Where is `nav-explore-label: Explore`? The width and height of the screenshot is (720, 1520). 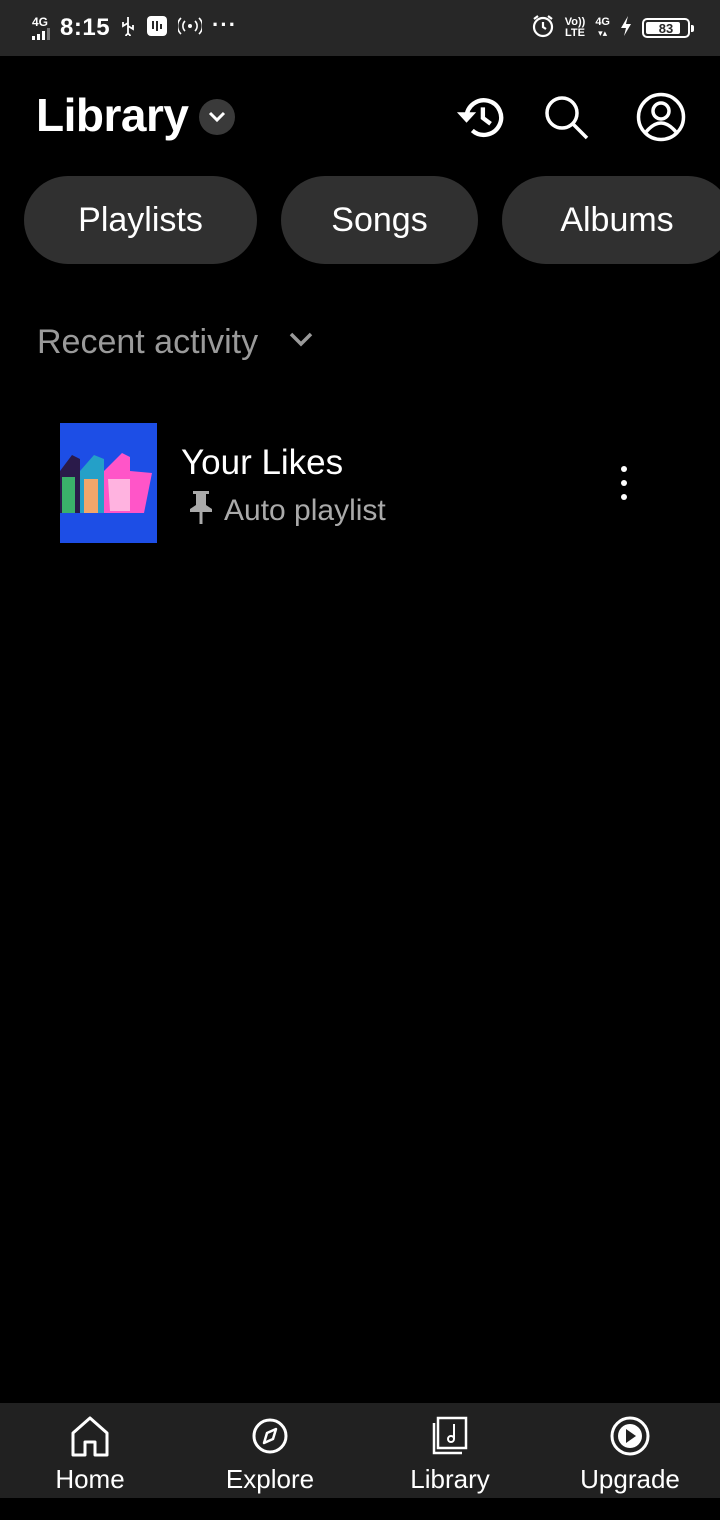
nav-explore-label: Explore is located at coordinates (270, 1479).